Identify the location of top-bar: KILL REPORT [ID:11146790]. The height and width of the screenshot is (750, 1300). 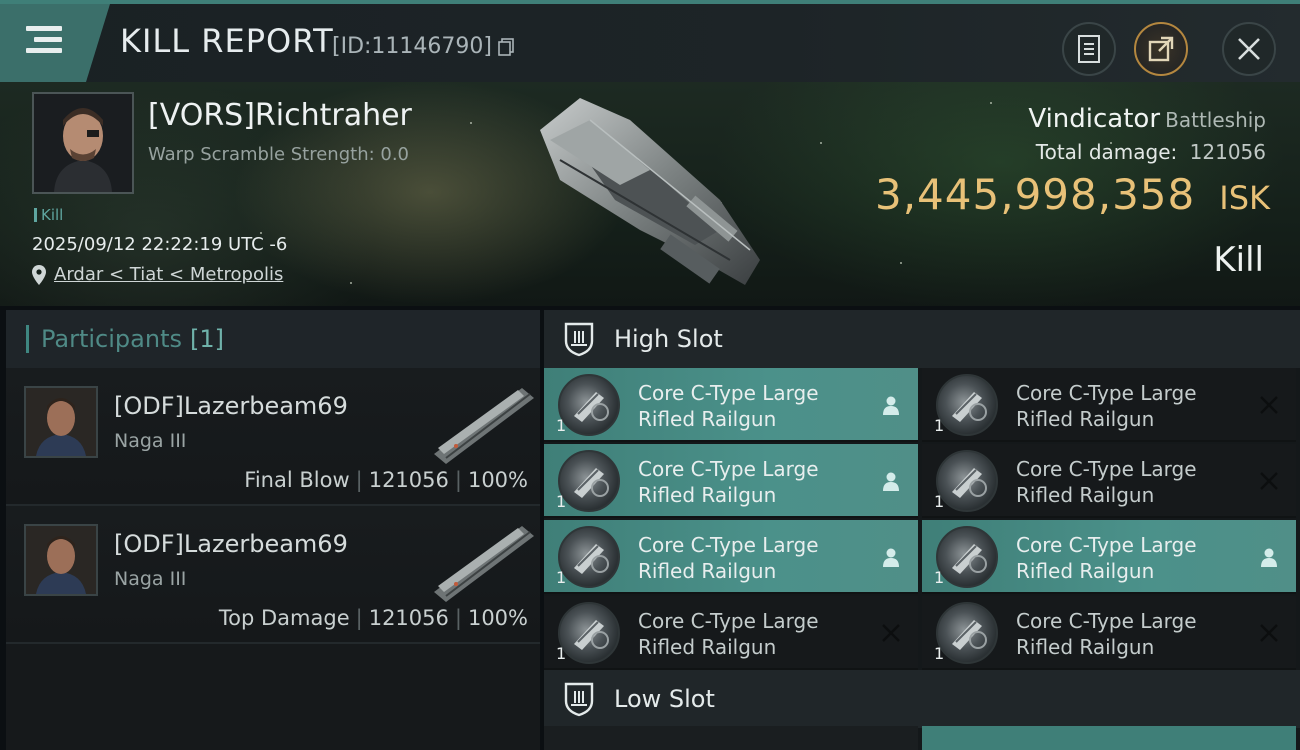
(650, 41).